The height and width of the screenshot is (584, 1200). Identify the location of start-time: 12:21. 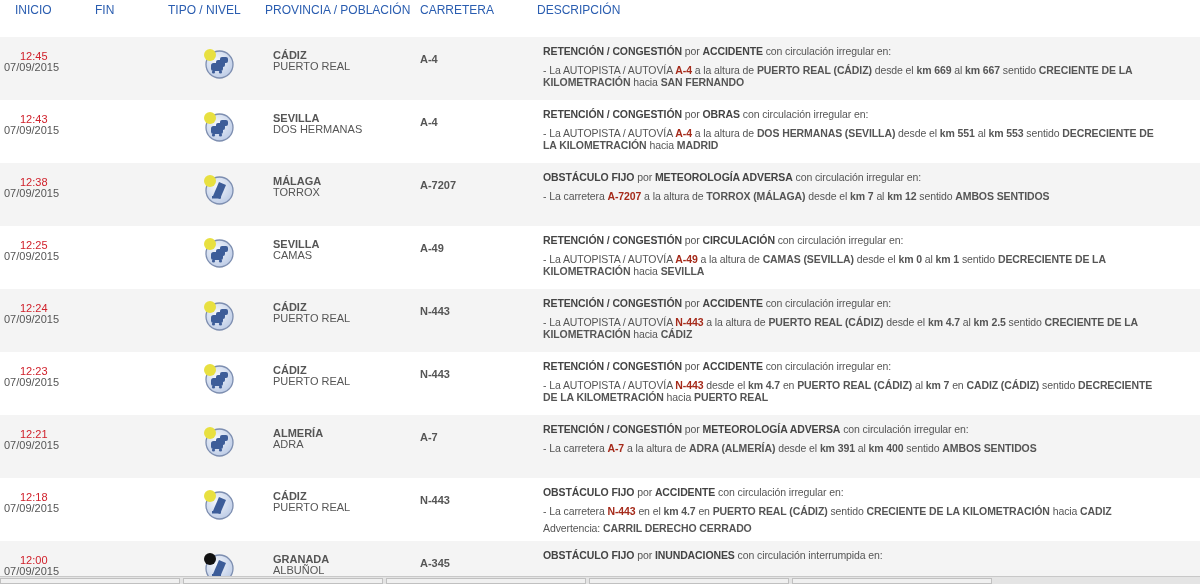
(33, 434).